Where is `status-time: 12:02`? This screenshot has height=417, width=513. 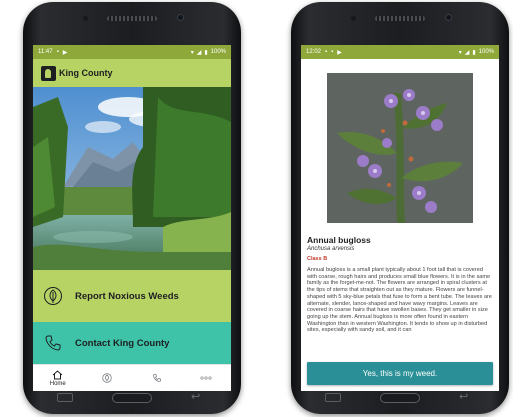 status-time: 12:02 is located at coordinates (314, 52).